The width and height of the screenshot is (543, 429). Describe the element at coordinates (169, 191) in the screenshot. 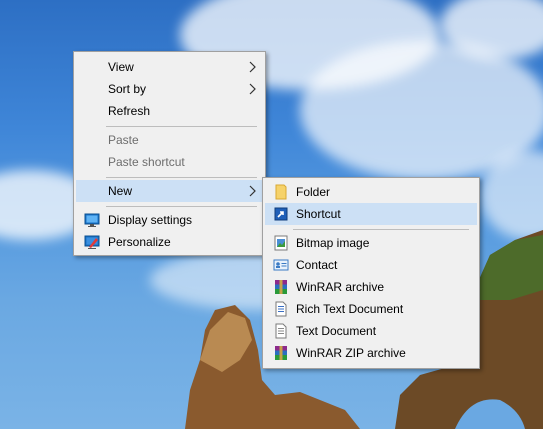

I see `menu-item-new: New` at that location.